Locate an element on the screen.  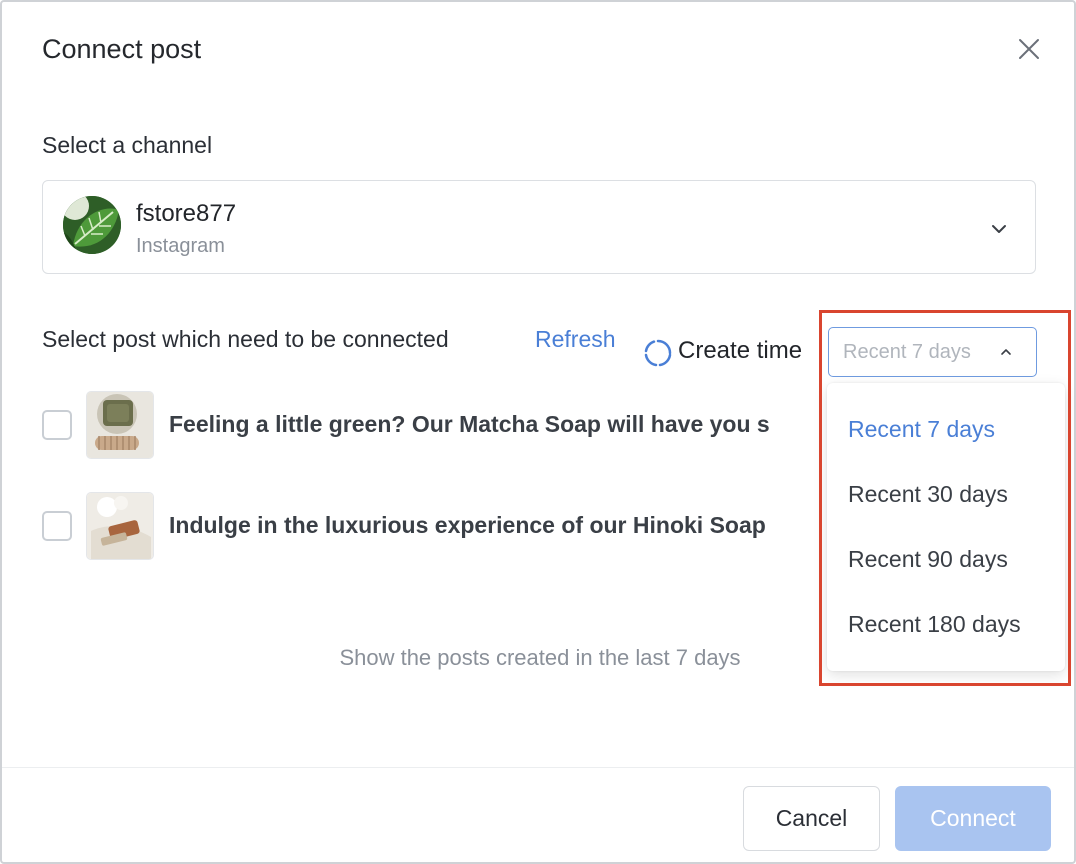
leaf-avatar-icon is located at coordinates (92, 225).